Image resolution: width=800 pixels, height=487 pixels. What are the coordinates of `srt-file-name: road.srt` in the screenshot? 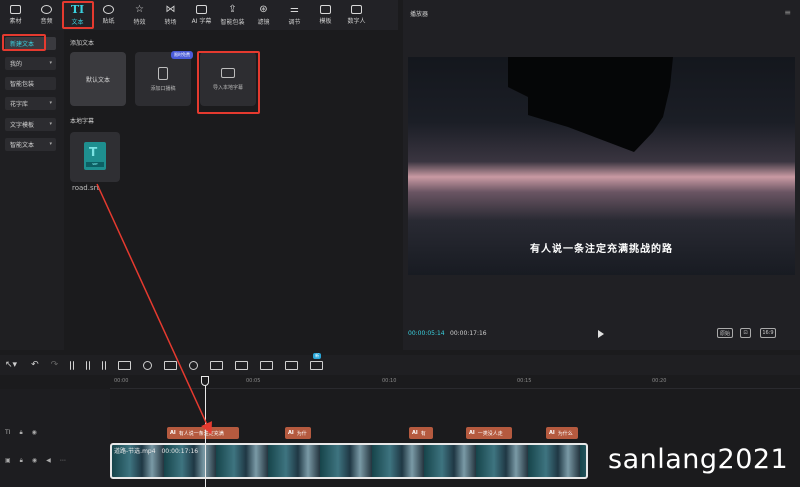 It's located at (86, 188).